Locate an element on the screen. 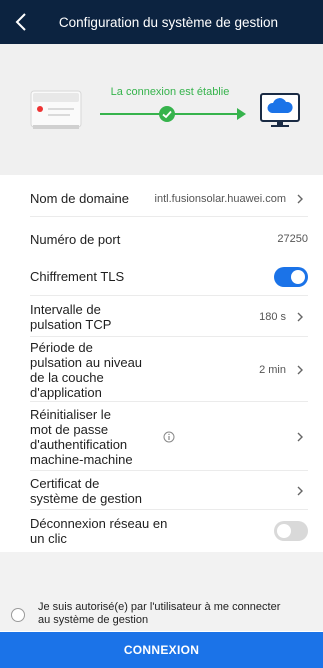 This screenshot has width=323, height=668. cloud-monitor-icon is located at coordinates (280, 110).